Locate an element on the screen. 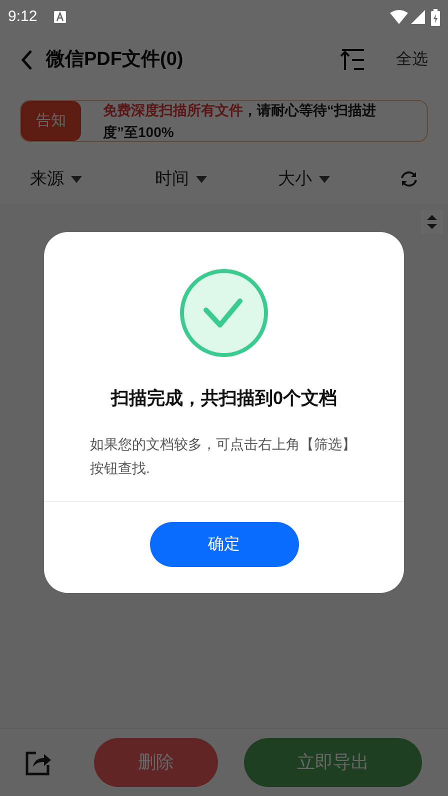 This screenshot has height=796, width=448. signal-icon is located at coordinates (418, 17).